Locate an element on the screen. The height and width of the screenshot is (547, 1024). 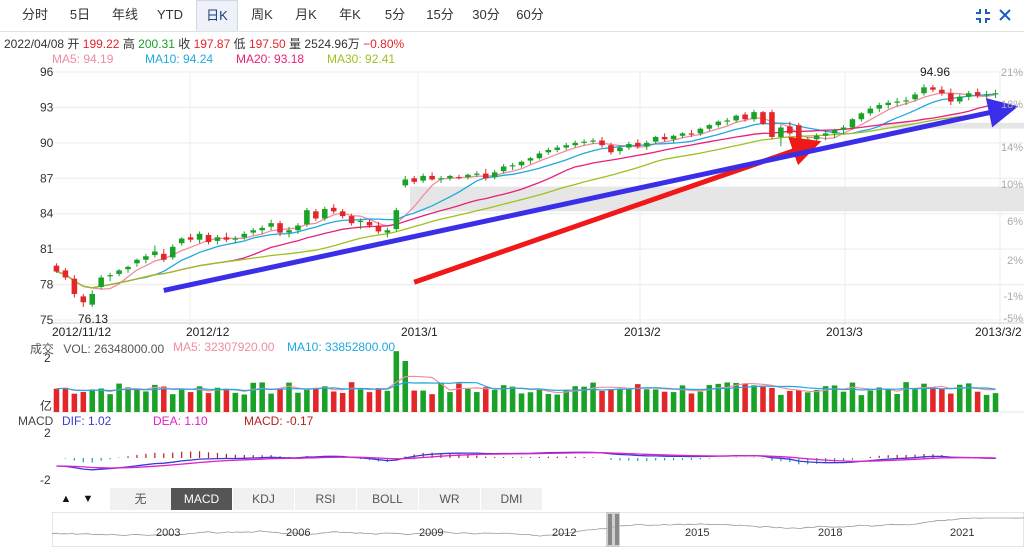
arrow-up-icon: ▲ is located at coordinates (66, 499).